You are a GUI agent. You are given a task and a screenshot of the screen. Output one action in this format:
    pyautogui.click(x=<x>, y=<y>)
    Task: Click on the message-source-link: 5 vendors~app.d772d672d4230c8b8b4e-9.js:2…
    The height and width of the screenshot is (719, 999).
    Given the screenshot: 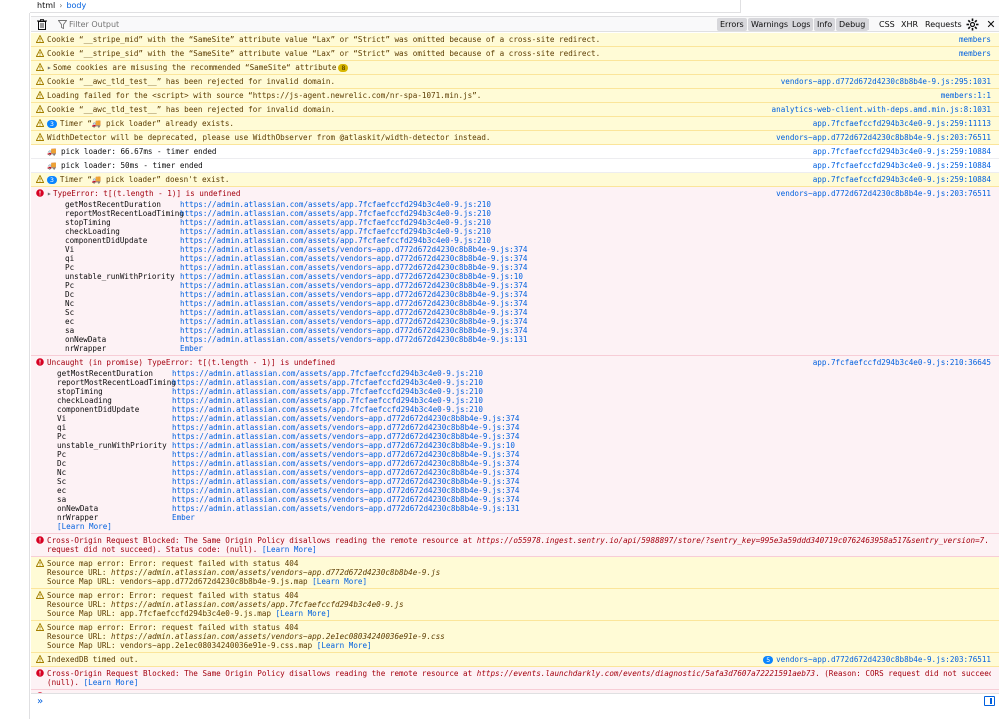 What is the action you would take?
    pyautogui.click(x=875, y=659)
    